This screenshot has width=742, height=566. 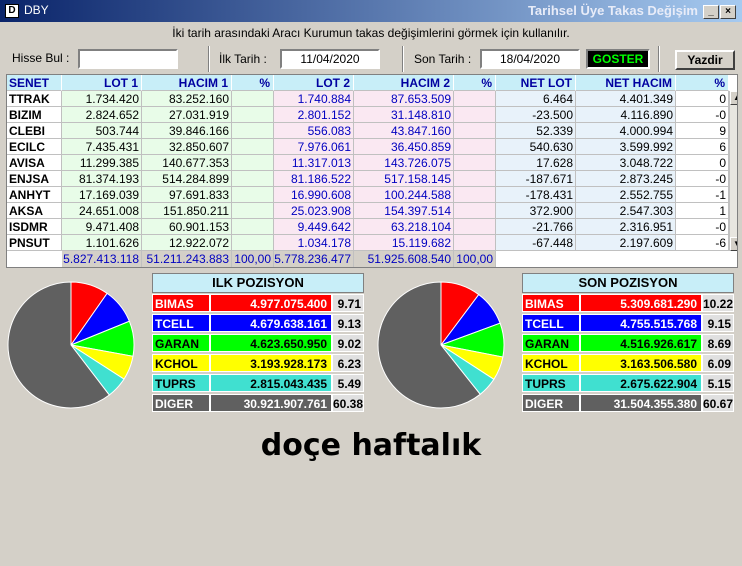 I want to click on scroll-up-icon: ▲, so click(x=733, y=98).